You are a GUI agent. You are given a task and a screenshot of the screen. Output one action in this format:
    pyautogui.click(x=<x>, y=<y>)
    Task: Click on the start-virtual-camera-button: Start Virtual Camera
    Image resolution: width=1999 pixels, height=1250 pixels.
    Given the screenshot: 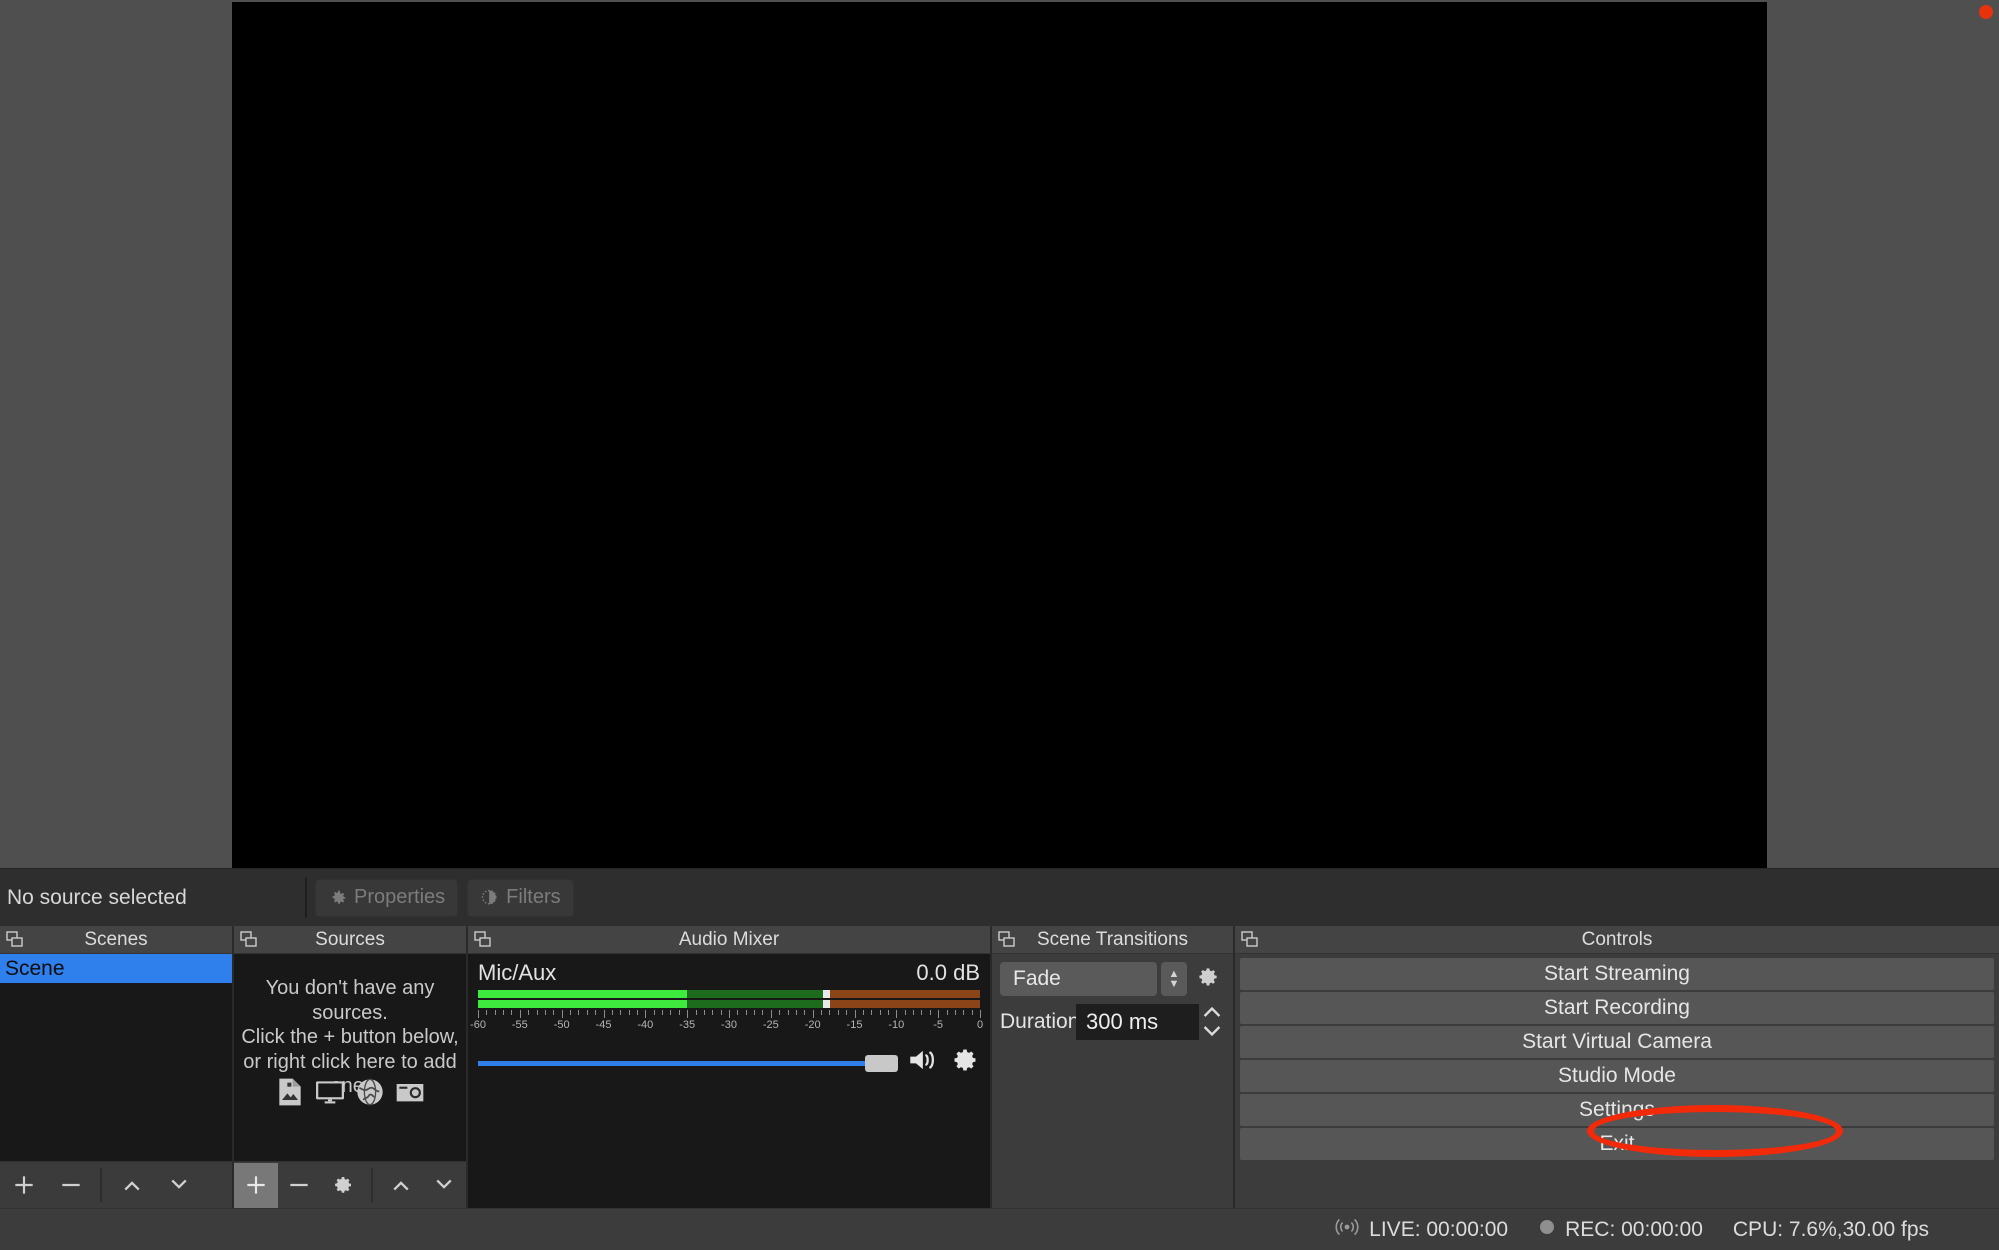 What is the action you would take?
    pyautogui.click(x=1617, y=1042)
    